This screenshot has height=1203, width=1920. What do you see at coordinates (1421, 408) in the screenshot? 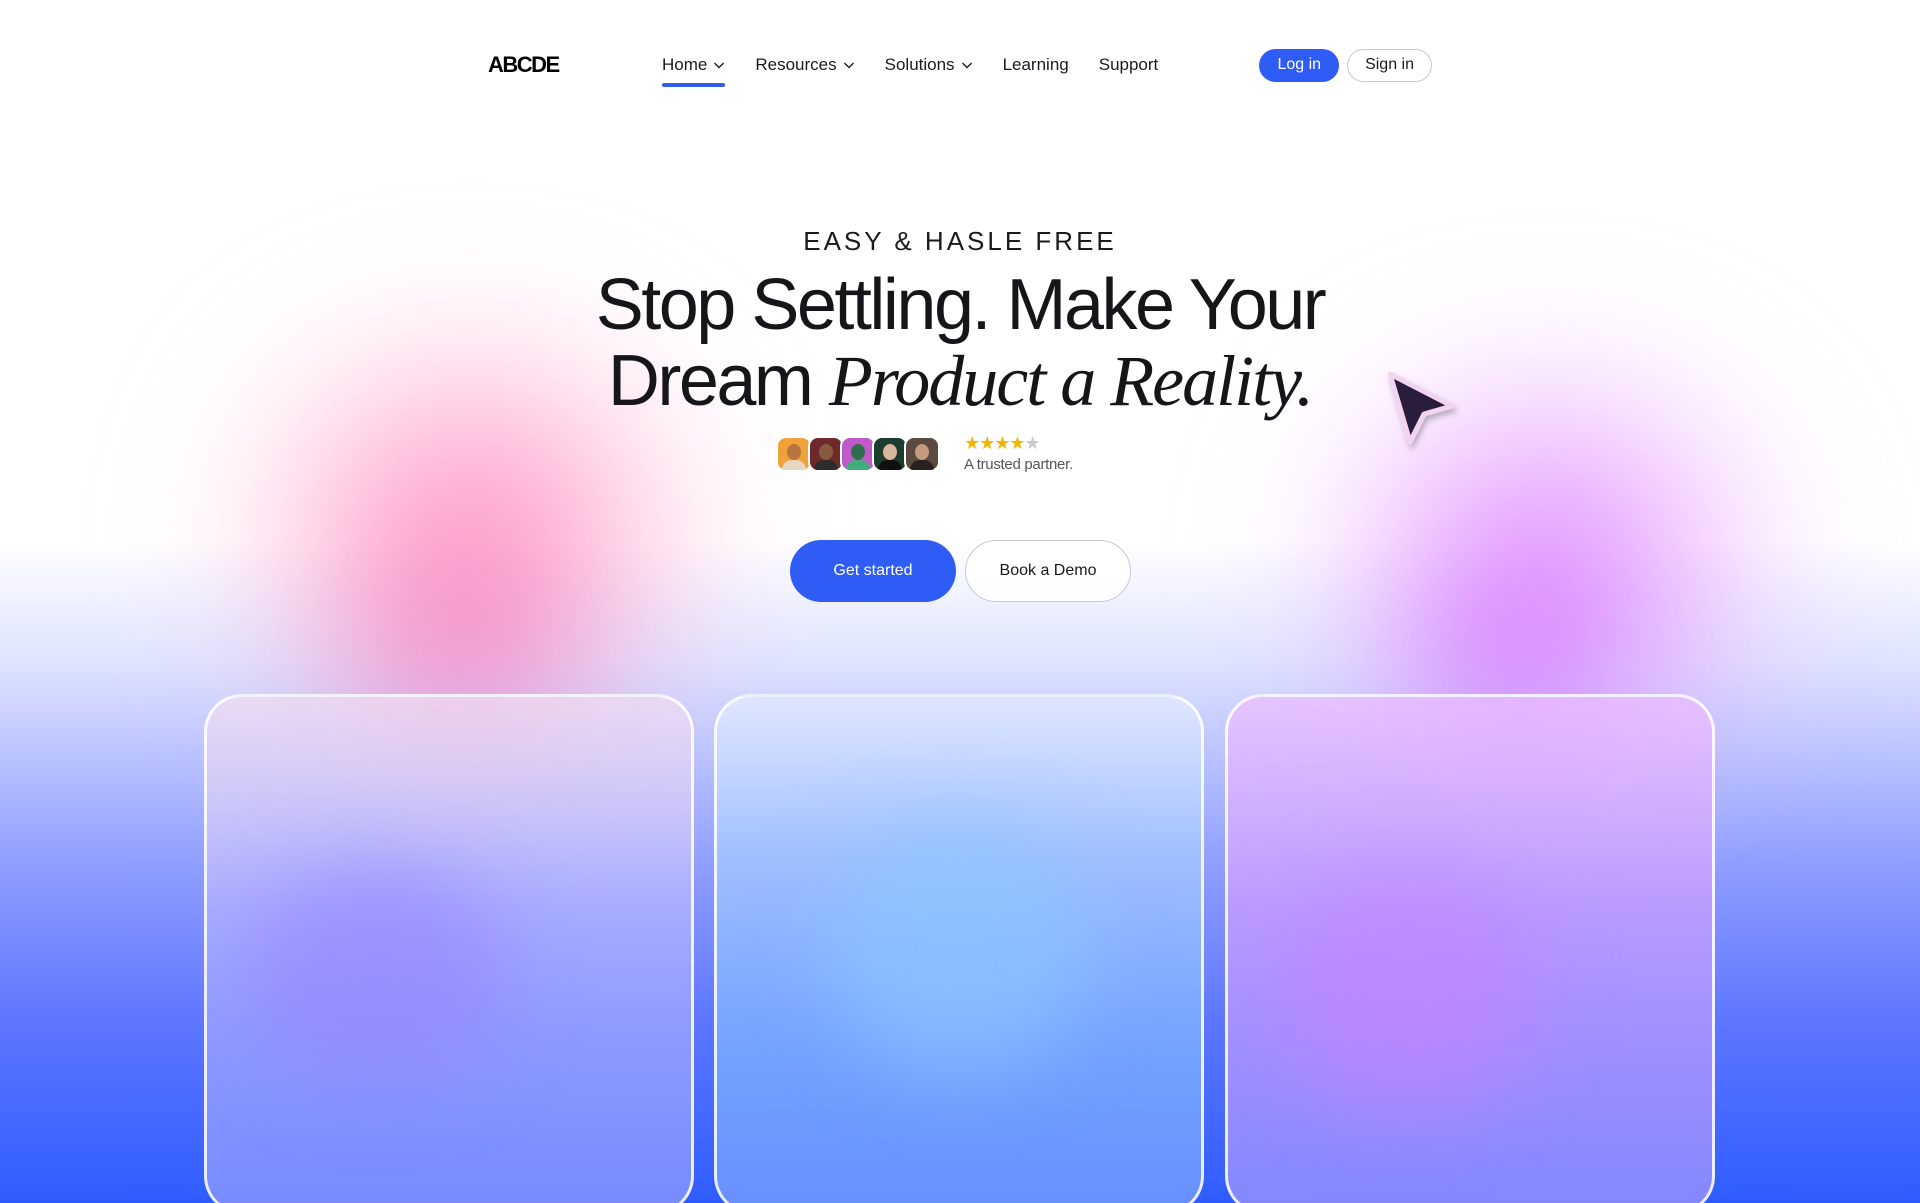
I see `pointer-cursor-icon` at bounding box center [1421, 408].